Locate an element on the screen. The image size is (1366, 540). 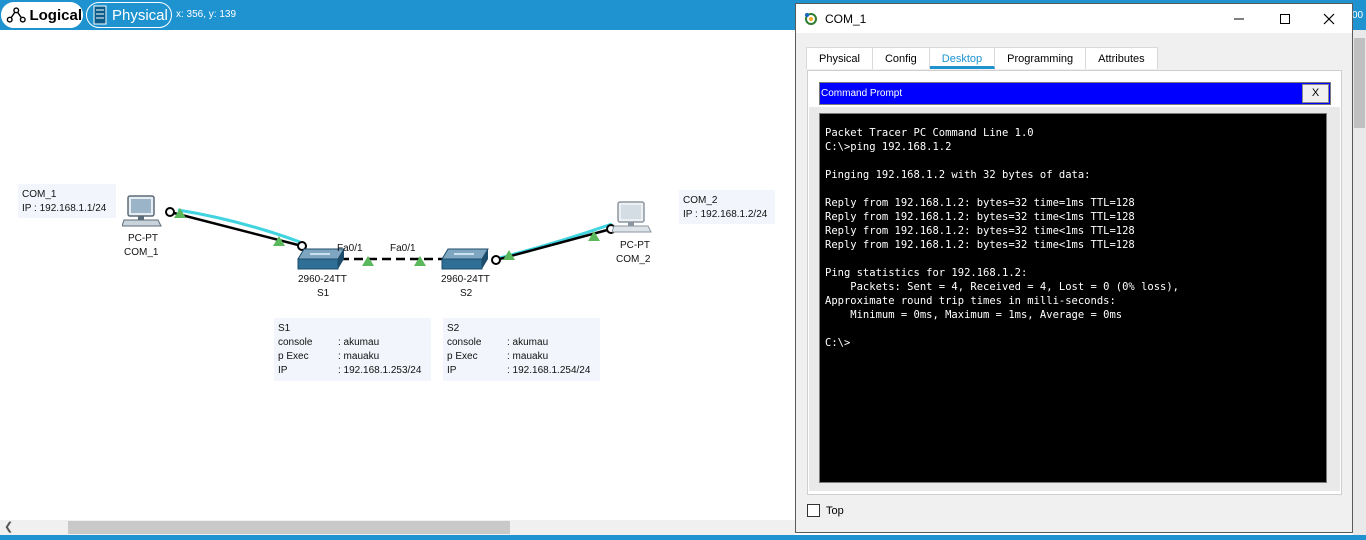
top-checkbox: Top is located at coordinates (825, 510).